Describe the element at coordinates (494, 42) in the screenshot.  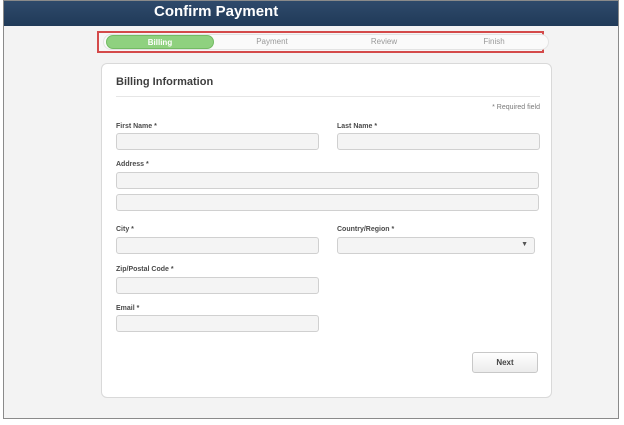
I see `step-finish: Finish` at that location.